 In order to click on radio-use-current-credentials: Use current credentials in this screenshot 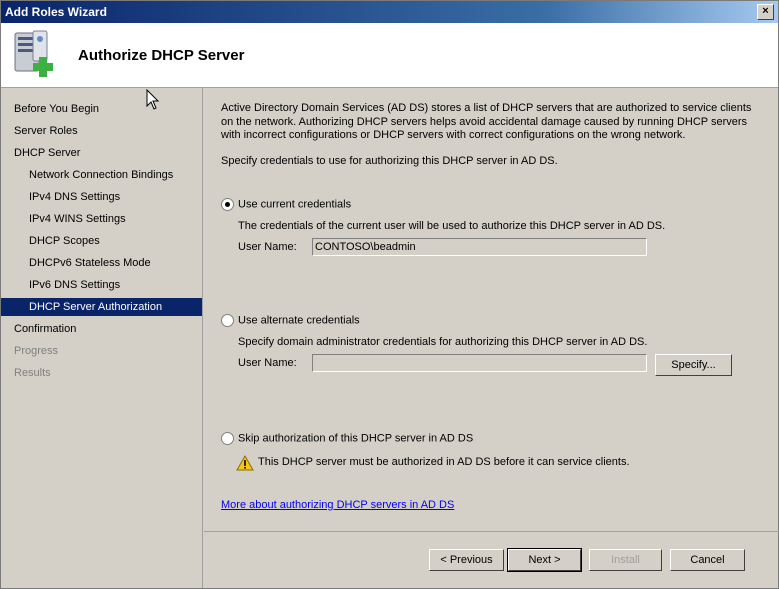, I will do `click(286, 205)`.